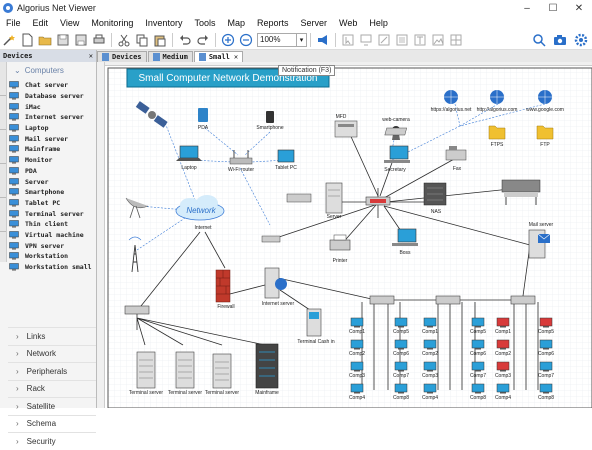 The height and width of the screenshot is (450, 592). I want to click on zoom-in-icon, so click(228, 40).